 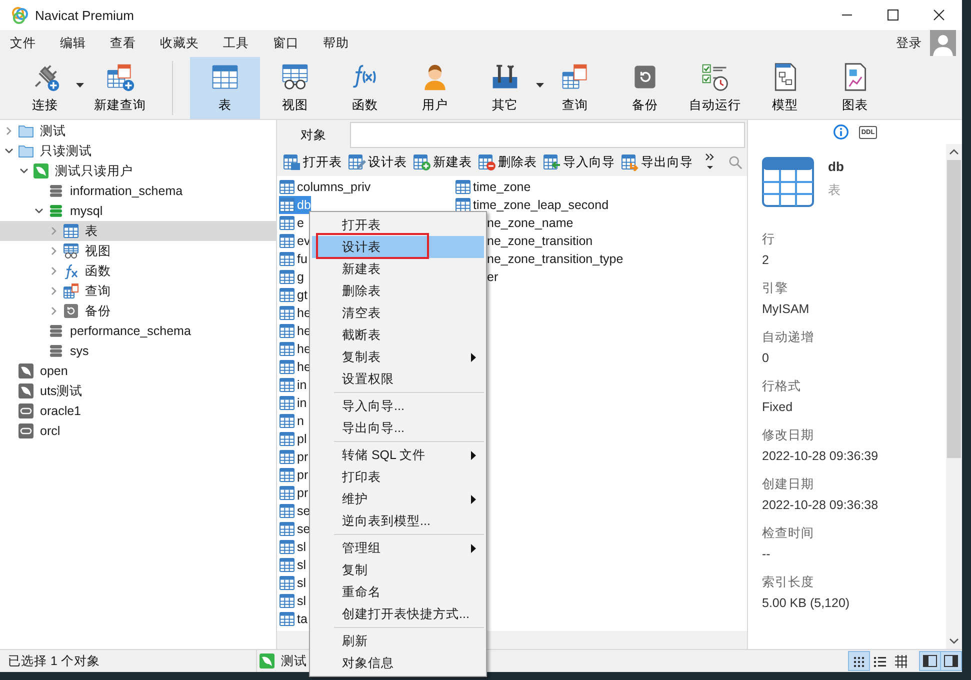 What do you see at coordinates (138, 251) in the screenshot?
I see `tree-item: 视图` at bounding box center [138, 251].